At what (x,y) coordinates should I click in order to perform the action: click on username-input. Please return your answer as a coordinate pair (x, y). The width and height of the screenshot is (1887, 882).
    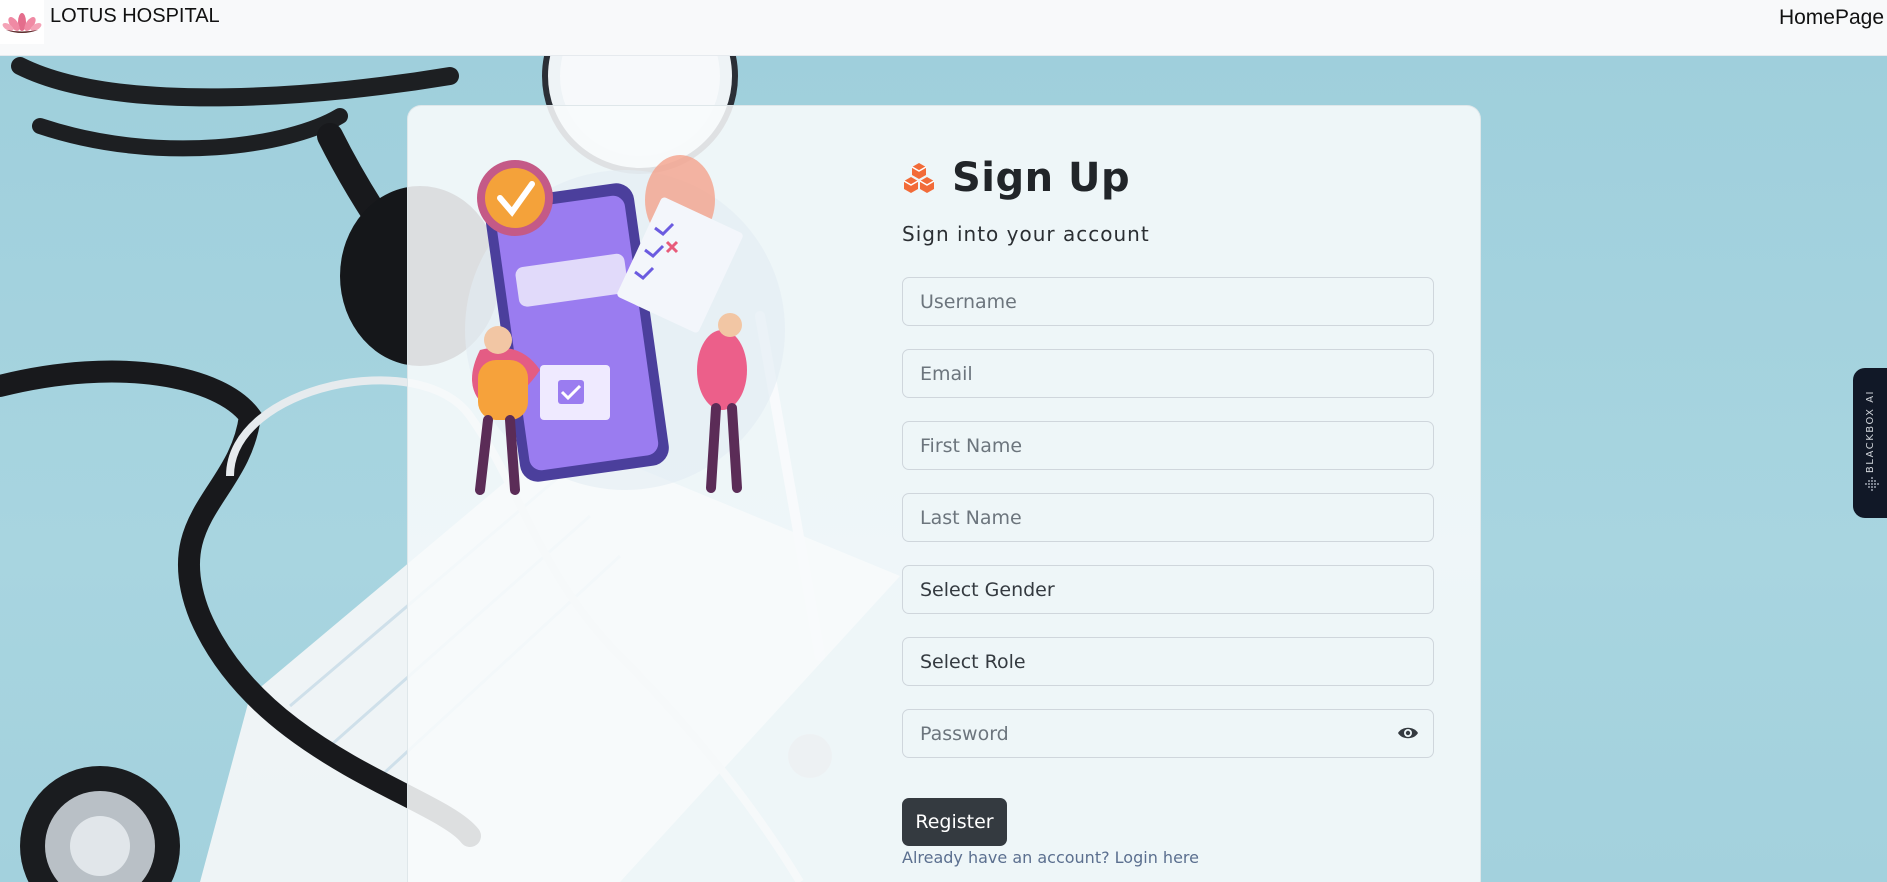
    Looking at the image, I should click on (1168, 301).